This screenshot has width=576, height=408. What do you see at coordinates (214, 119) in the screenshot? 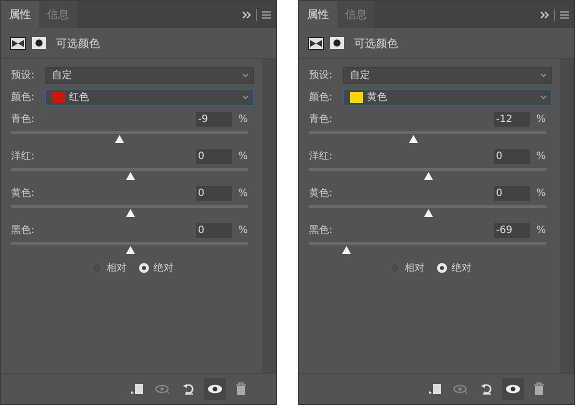
I see `value-field: -9` at bounding box center [214, 119].